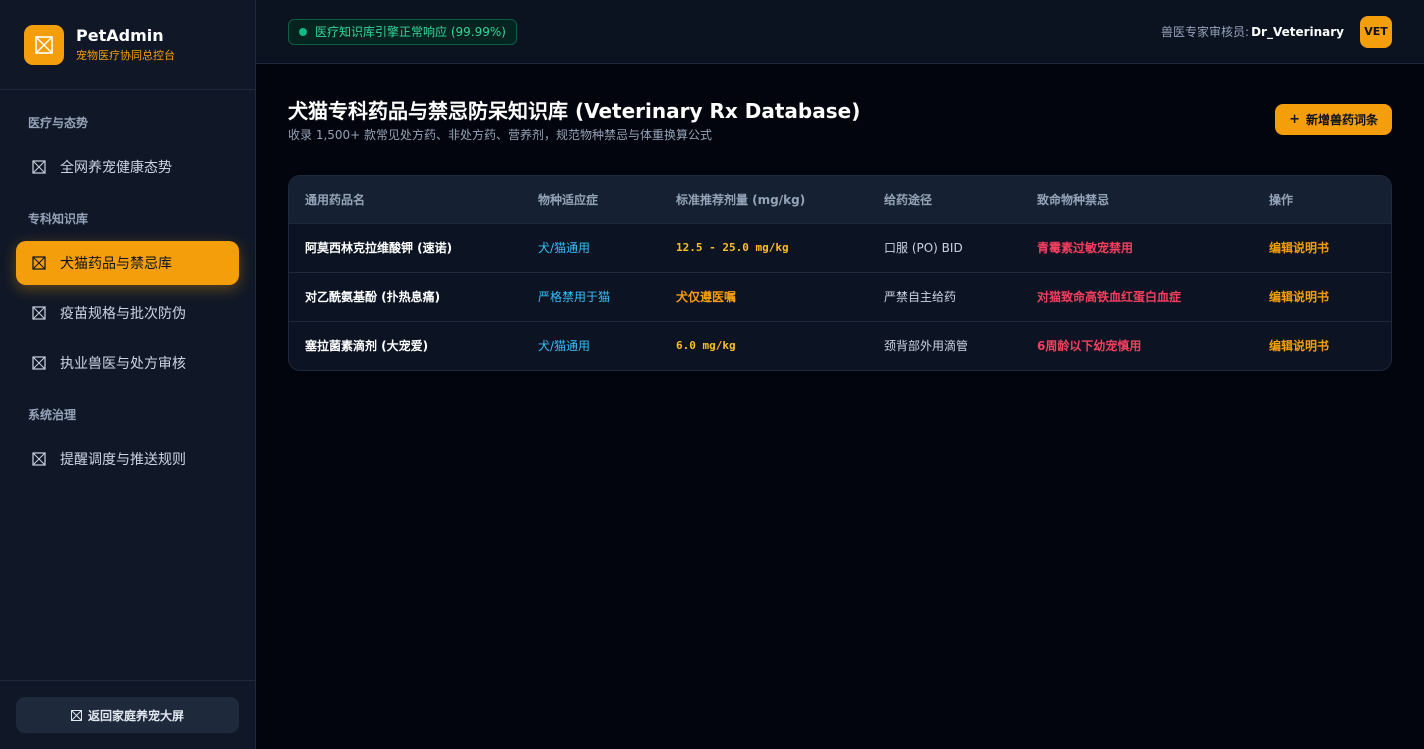 The width and height of the screenshot is (1424, 749). I want to click on plus-icon: +, so click(1294, 119).